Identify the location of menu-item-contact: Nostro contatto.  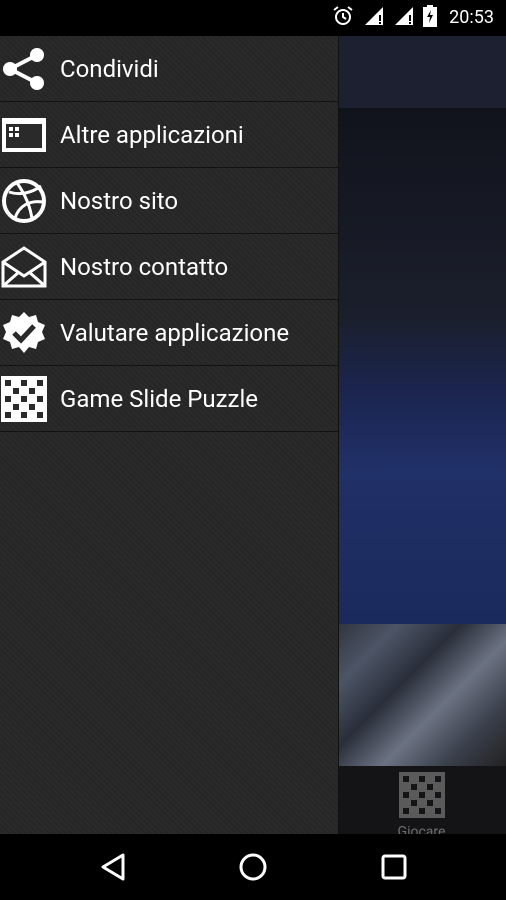
(169, 267).